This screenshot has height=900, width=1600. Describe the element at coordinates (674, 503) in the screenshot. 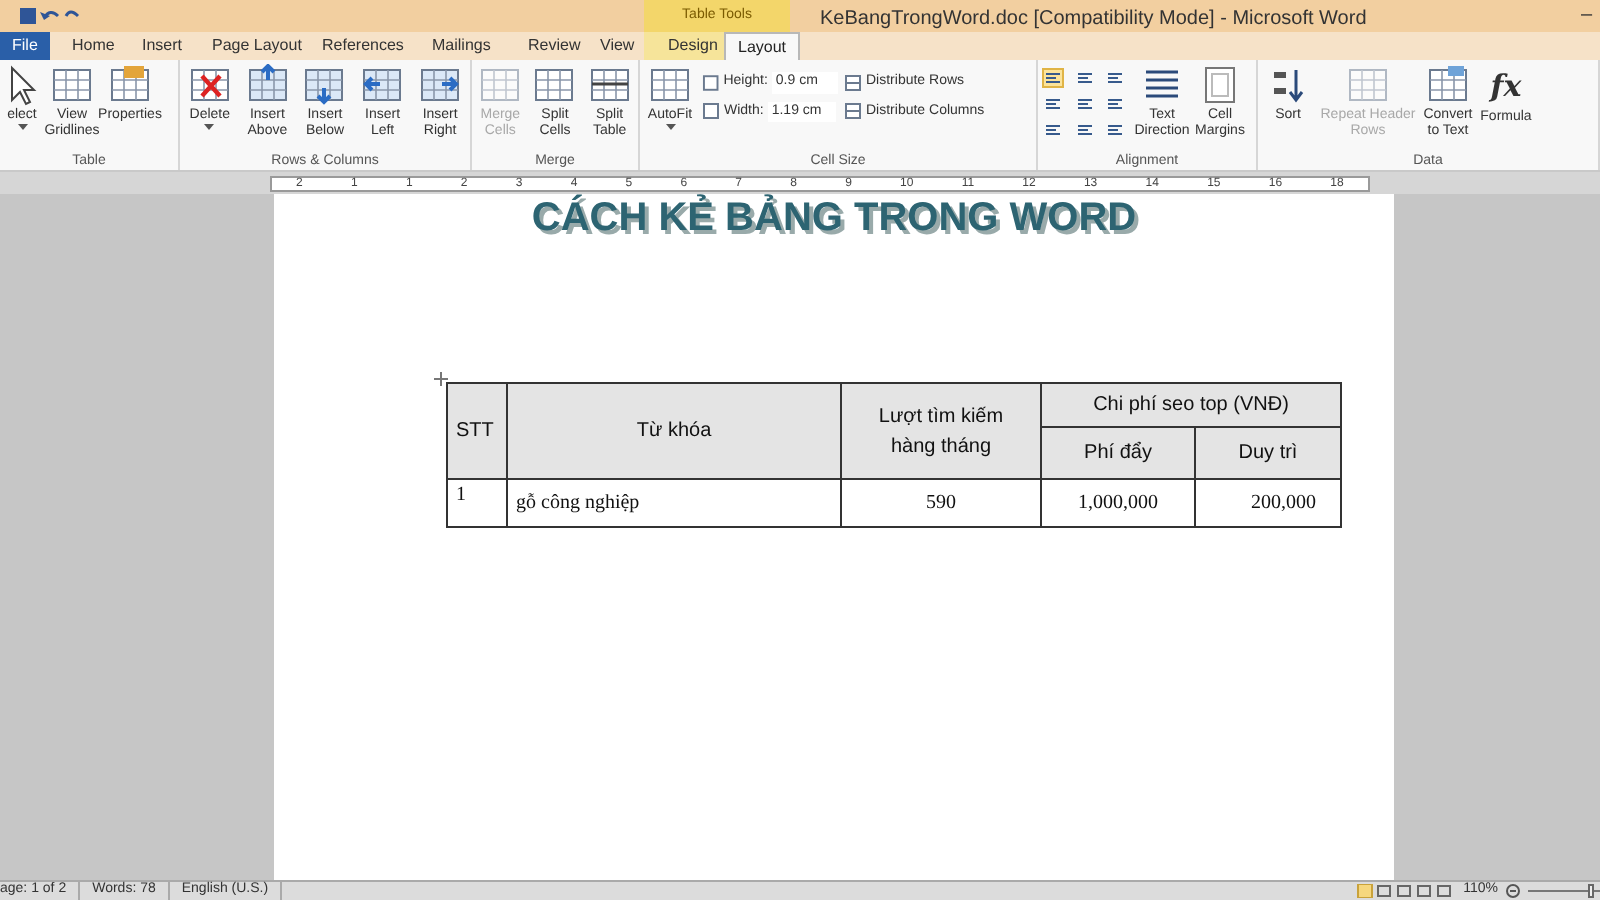

I see `table-cell: gỗ công nghiệp` at that location.